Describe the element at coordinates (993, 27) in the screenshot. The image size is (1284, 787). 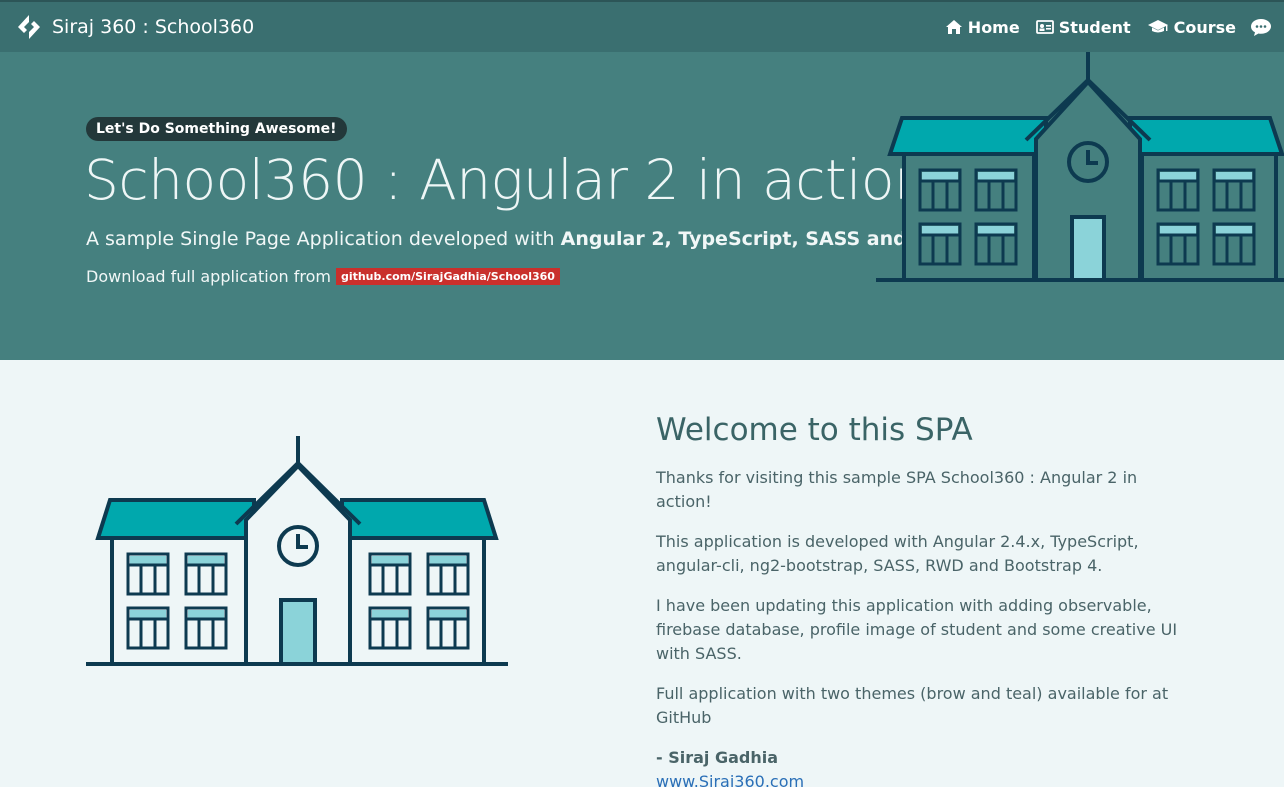
I see `nav-home-label: Home` at that location.